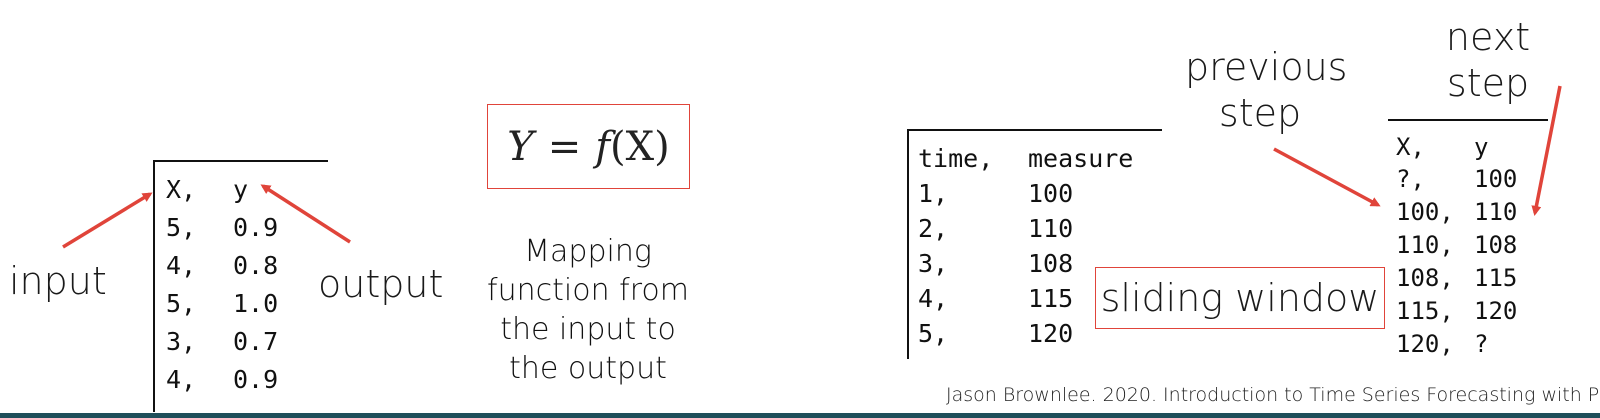 The image size is (1600, 418). Describe the element at coordinates (800, 415) in the screenshot. I see `bottom-accent-bar` at that location.